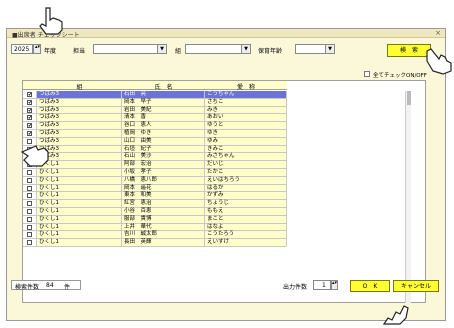  Describe the element at coordinates (163, 188) in the screenshot. I see `name-cell: 岡本 遥花` at that location.